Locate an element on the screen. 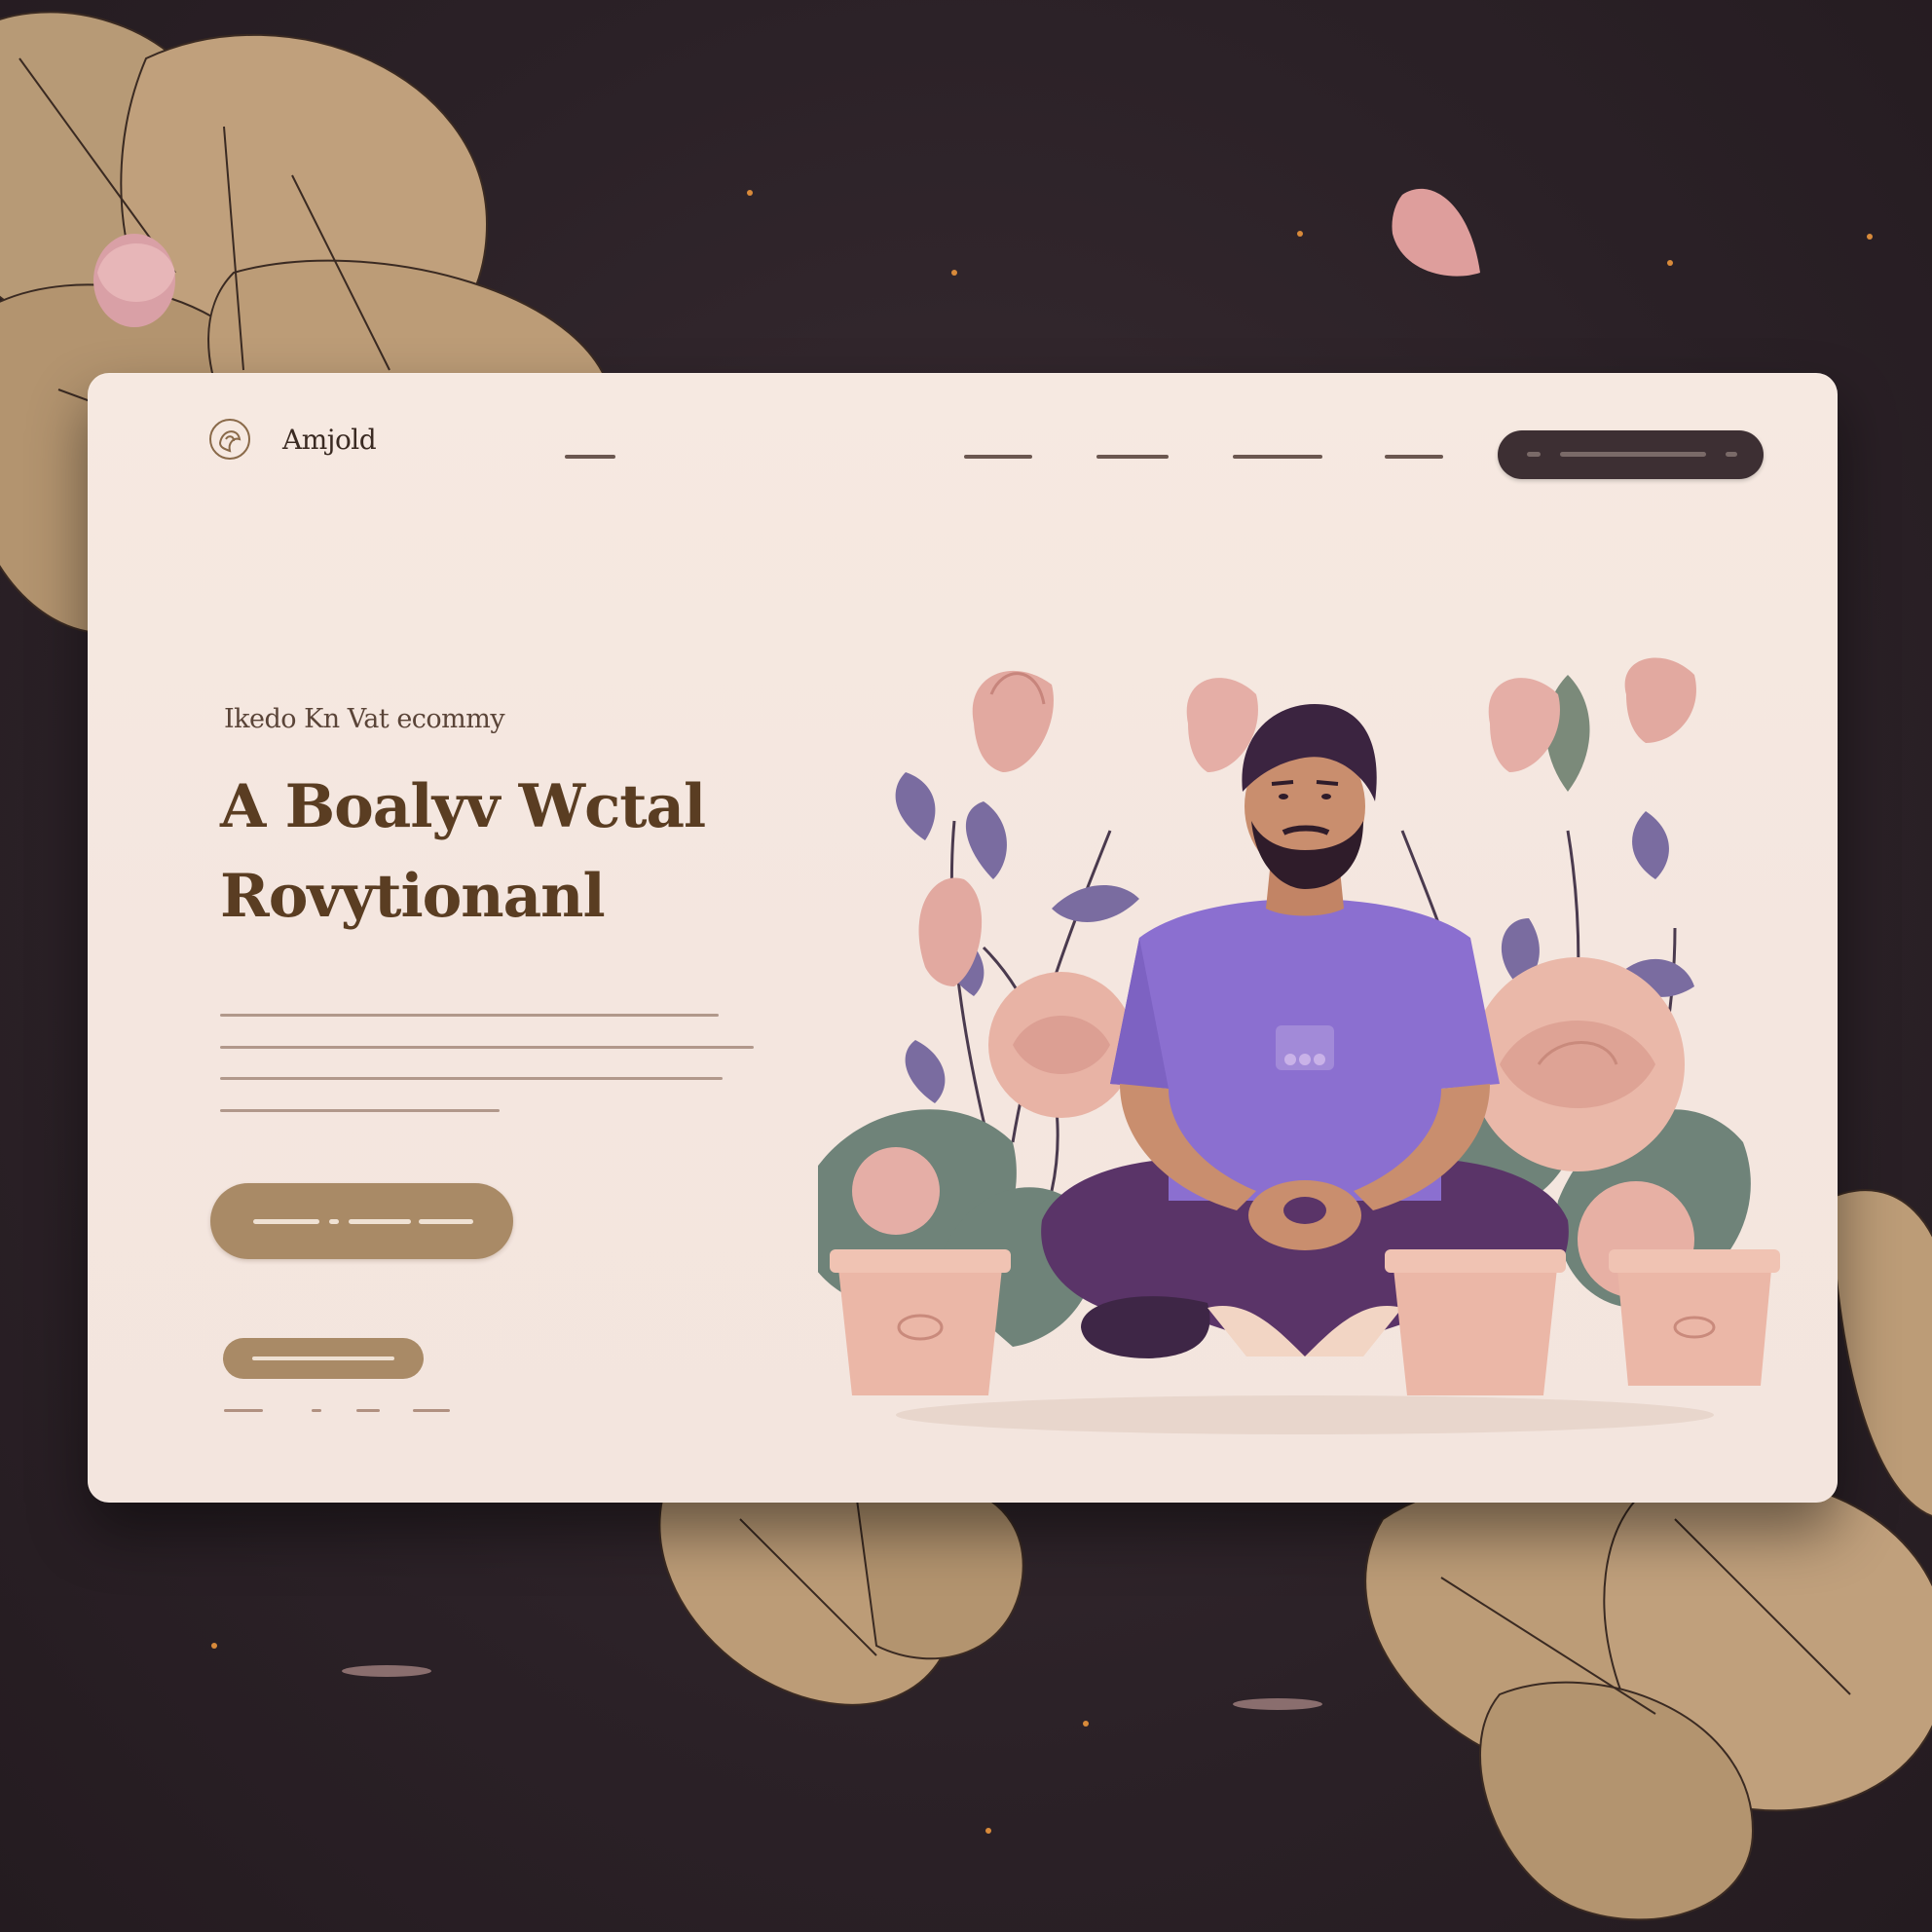  header-cta-button is located at coordinates (1631, 455).